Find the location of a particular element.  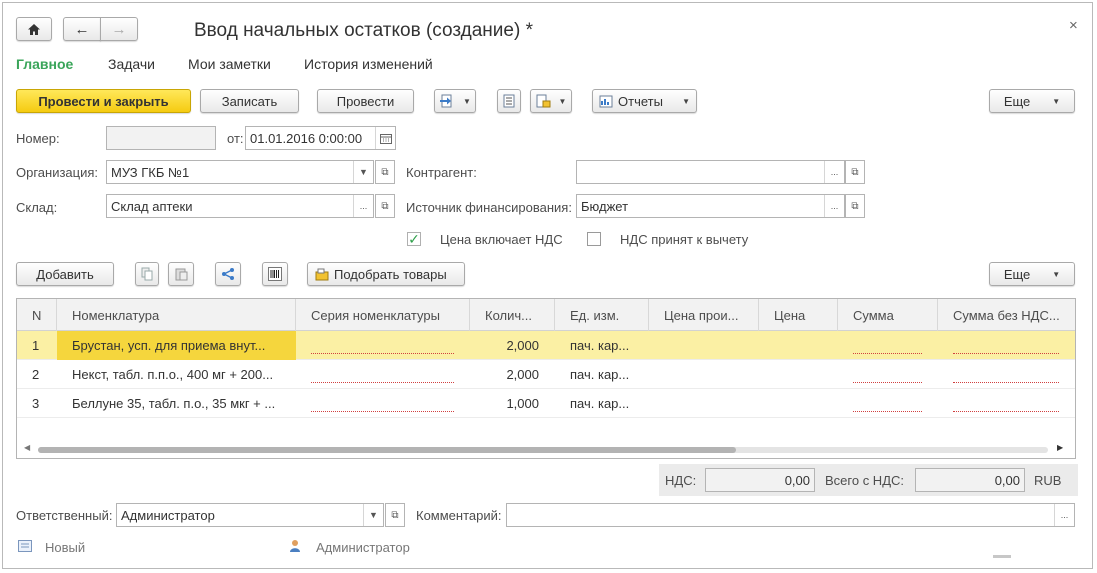

copy-row-button is located at coordinates (147, 274).